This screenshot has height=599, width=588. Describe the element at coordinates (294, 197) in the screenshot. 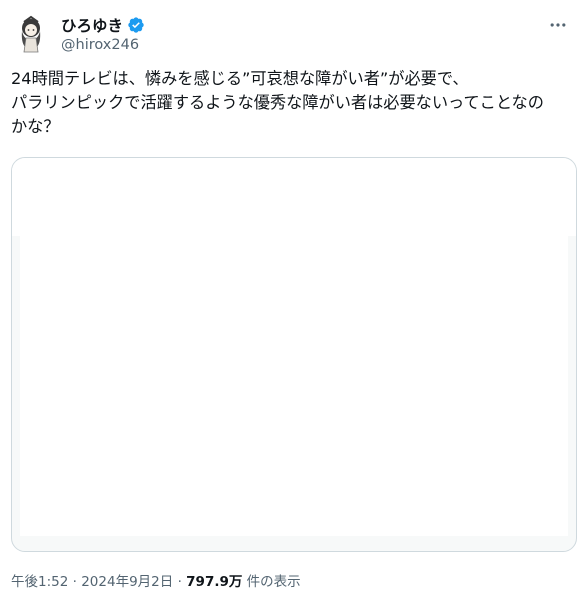

I see `media-top-region` at that location.